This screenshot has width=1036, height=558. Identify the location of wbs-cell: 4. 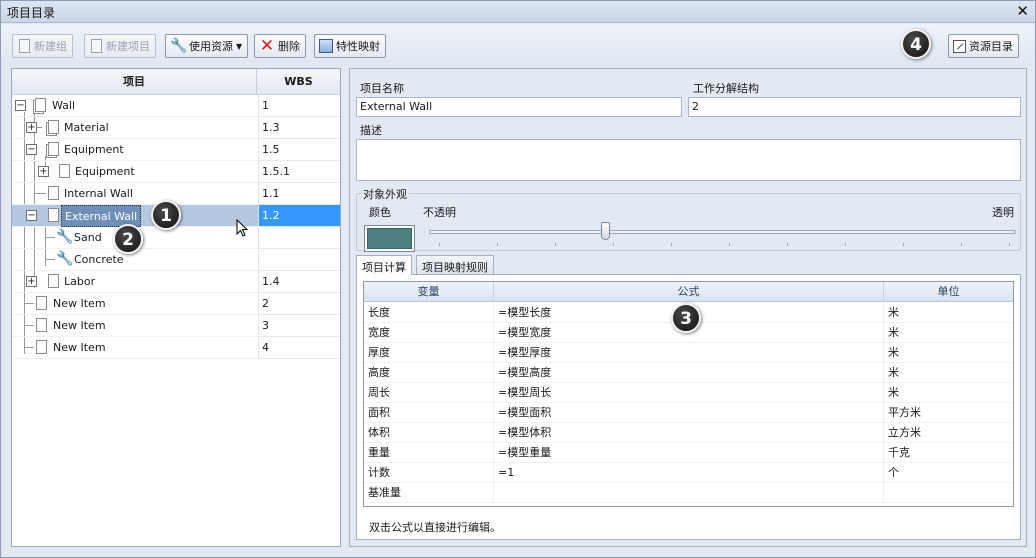
(299, 348).